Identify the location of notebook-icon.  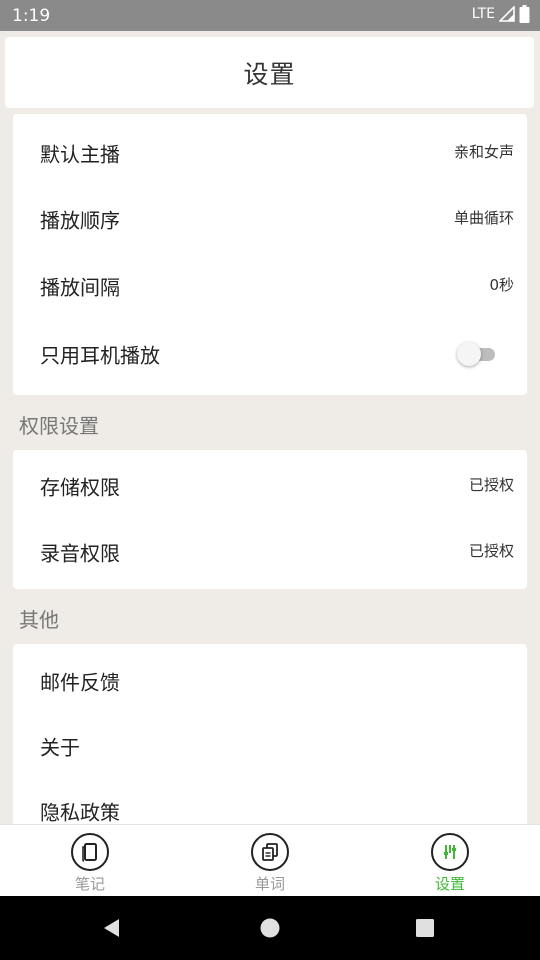
(90, 852).